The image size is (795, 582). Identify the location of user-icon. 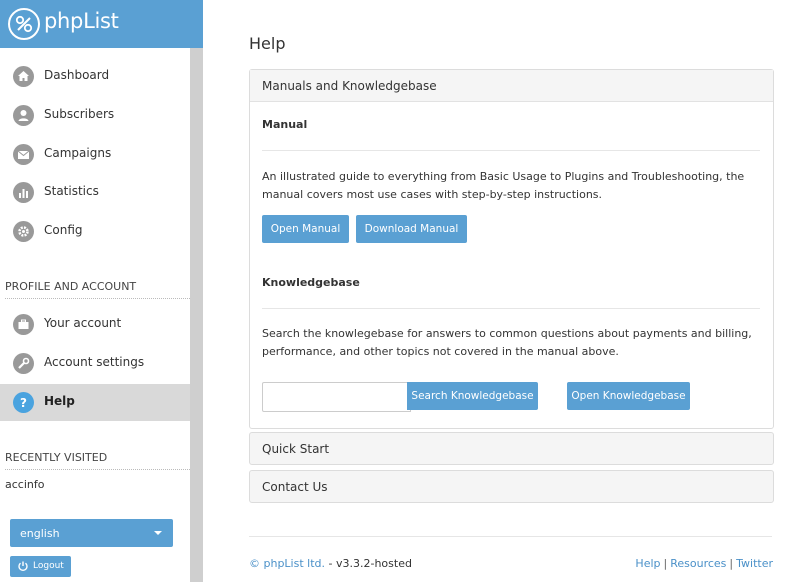
(23, 115).